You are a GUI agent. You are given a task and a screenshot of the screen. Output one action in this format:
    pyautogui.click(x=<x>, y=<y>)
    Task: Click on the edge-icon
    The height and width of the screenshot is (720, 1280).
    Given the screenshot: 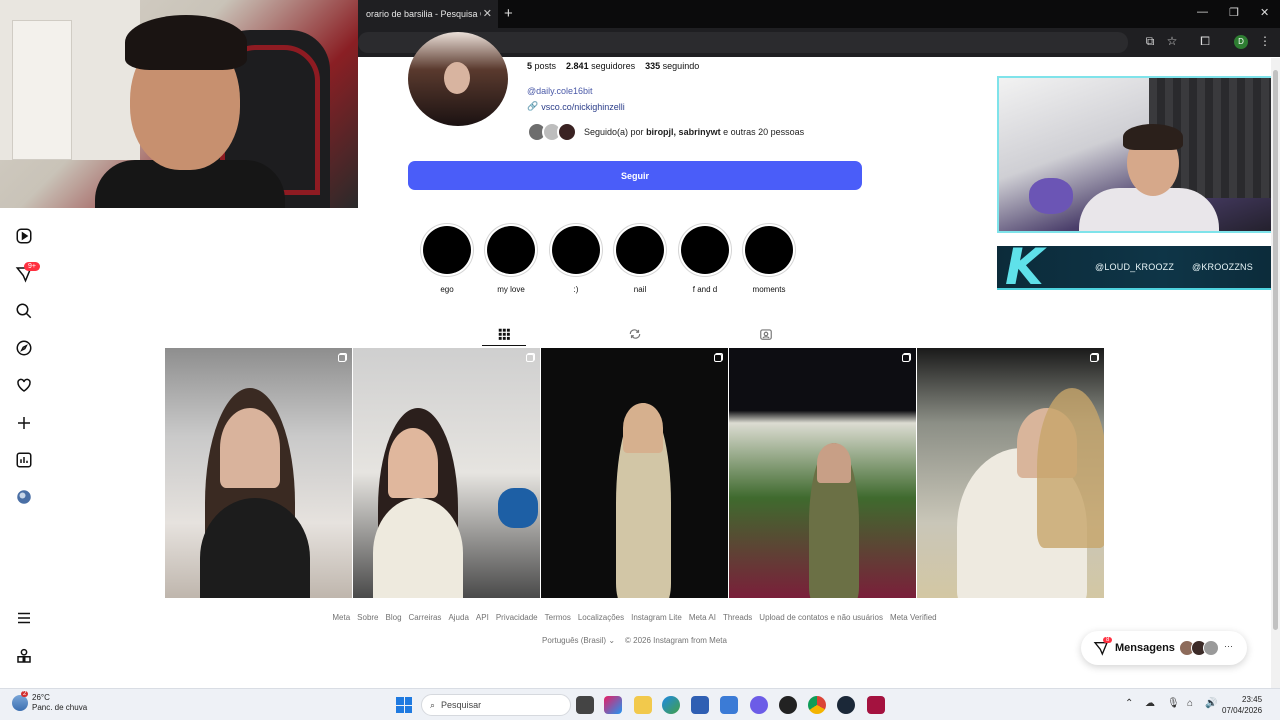 What is the action you would take?
    pyautogui.click(x=671, y=705)
    